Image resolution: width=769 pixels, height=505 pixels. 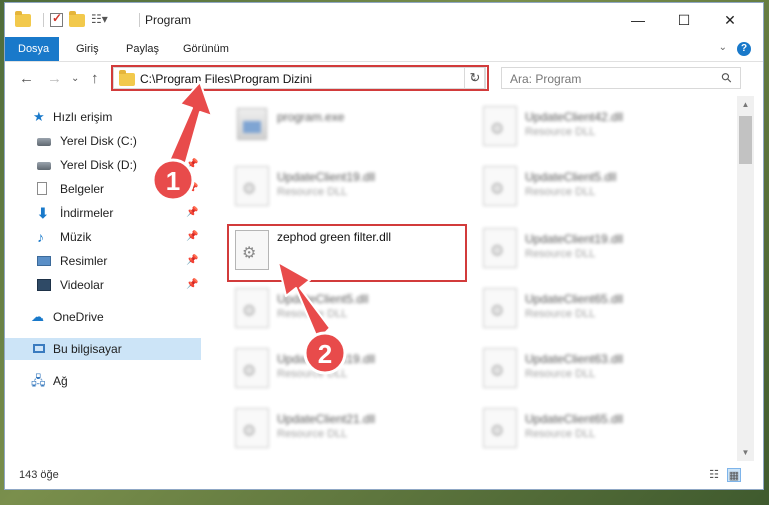 I want to click on sidebar-item-label: Belgeler, so click(x=82, y=189).